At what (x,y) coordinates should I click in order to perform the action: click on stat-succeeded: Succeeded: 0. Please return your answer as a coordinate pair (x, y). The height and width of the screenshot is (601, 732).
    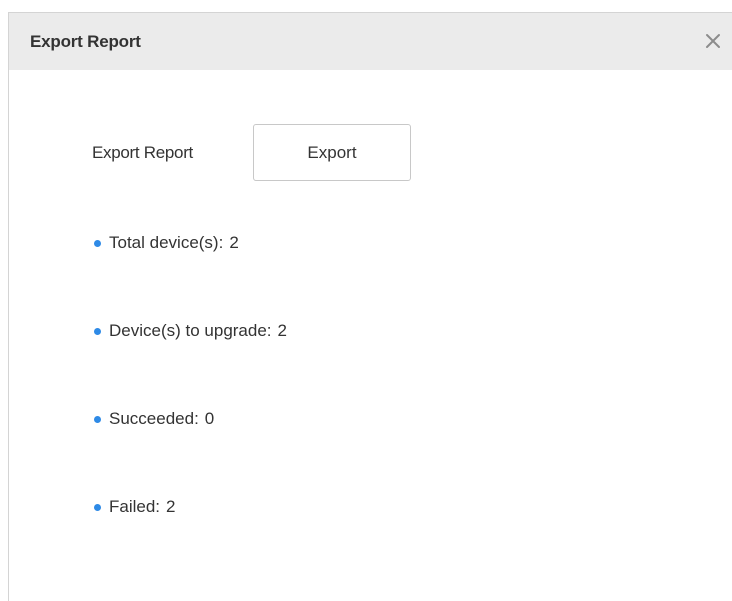
    Looking at the image, I should click on (189, 419).